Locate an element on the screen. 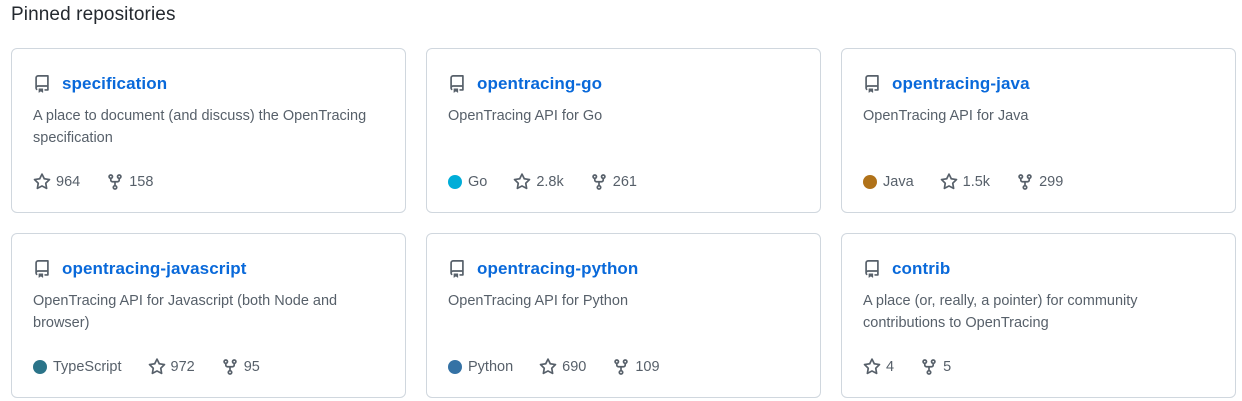  forks-count: 95 is located at coordinates (251, 367).